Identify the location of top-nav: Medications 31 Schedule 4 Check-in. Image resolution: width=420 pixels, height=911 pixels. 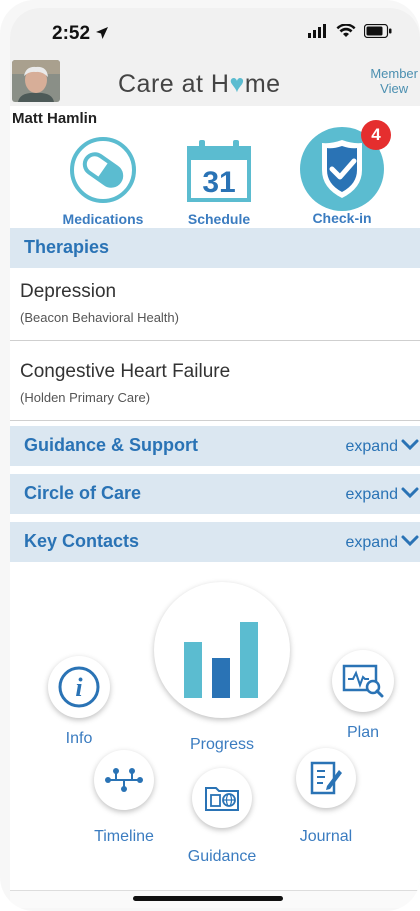
(215, 173).